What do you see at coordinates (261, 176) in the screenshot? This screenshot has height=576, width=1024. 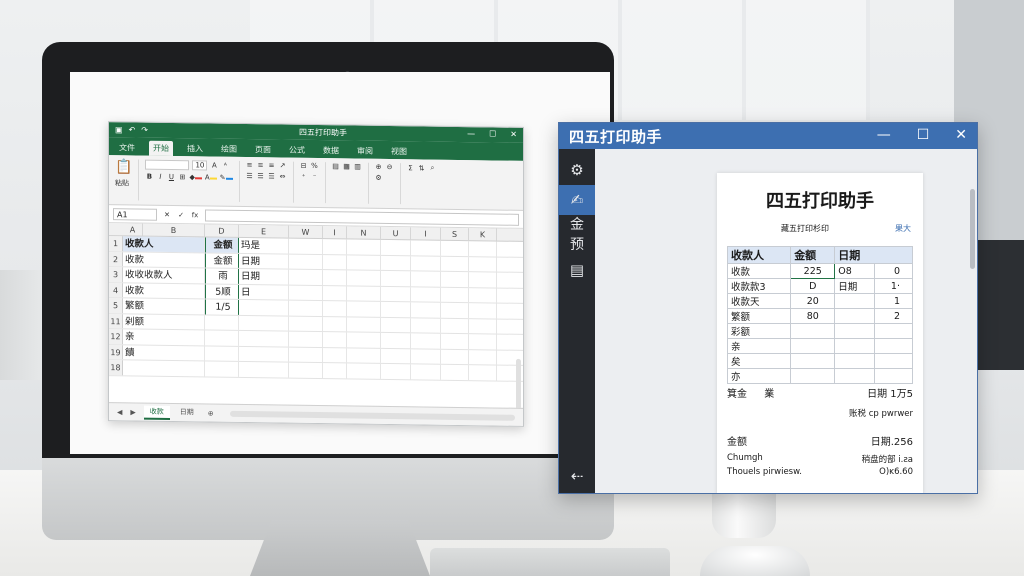 I see `align-center-icon: ☰` at bounding box center [261, 176].